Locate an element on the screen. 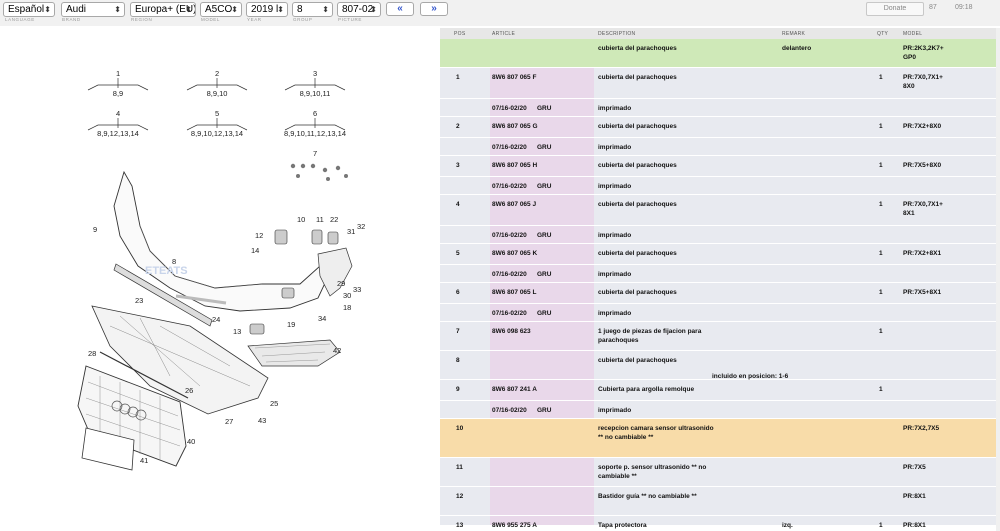  article-cell: 8W6 807 241 A is located at coordinates (514, 389).